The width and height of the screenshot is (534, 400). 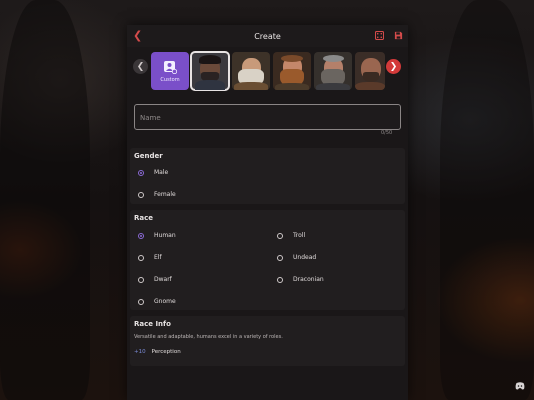 I want to click on carousel-next-button: ❯, so click(x=393, y=66).